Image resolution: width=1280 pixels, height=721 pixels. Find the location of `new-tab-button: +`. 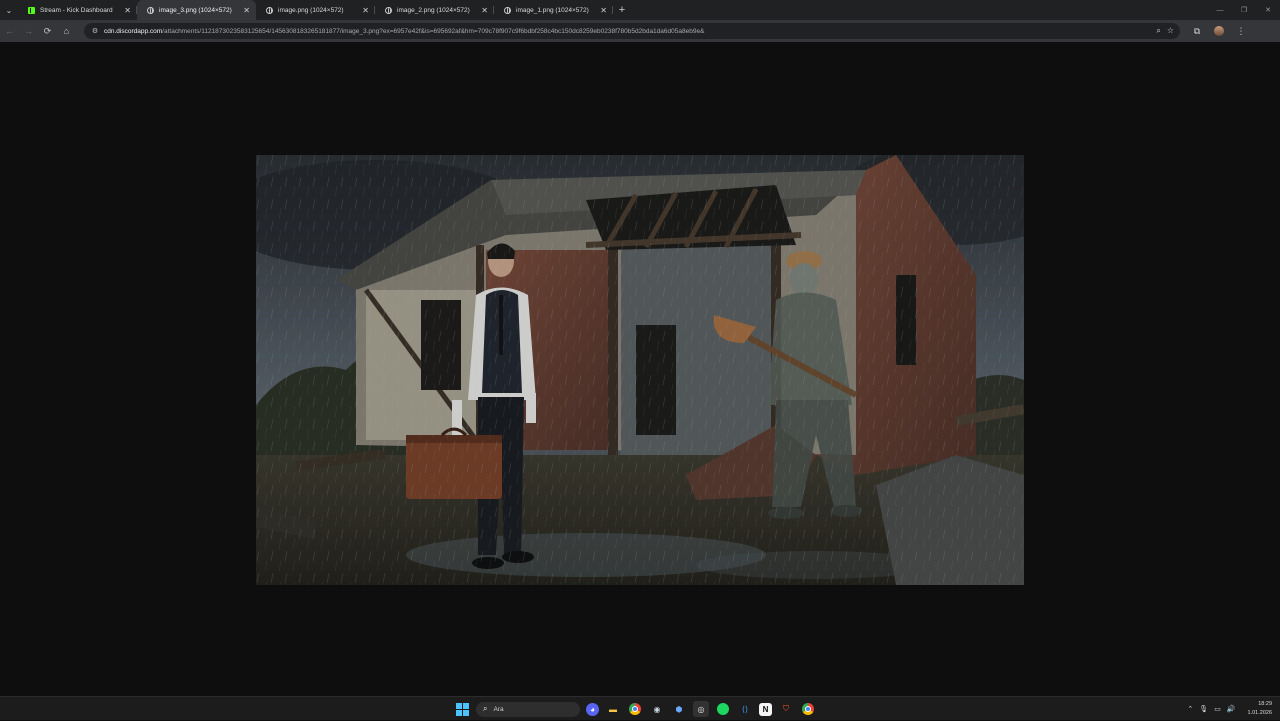

new-tab-button: + is located at coordinates (622, 10).